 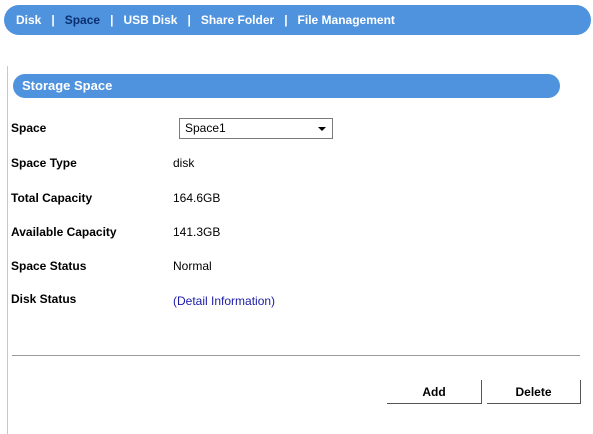 I want to click on delete-button: Delete, so click(x=534, y=392).